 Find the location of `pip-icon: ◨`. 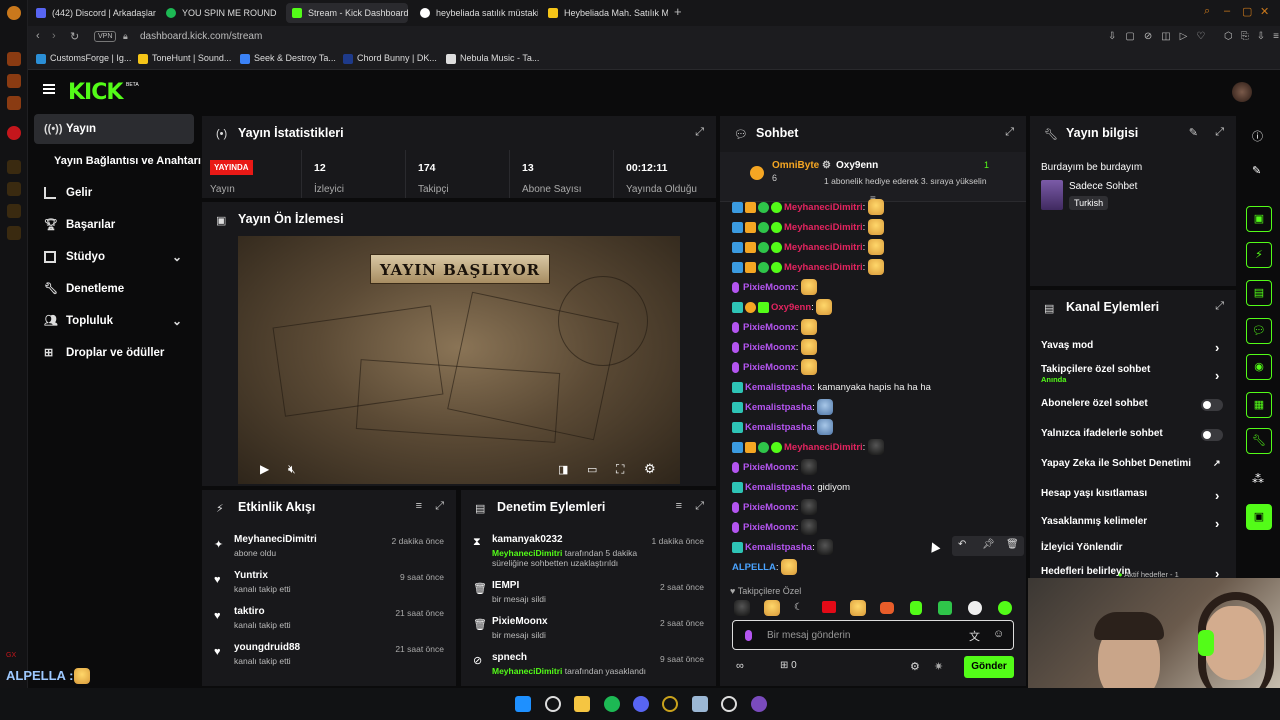

pip-icon: ◨ is located at coordinates (563, 469).